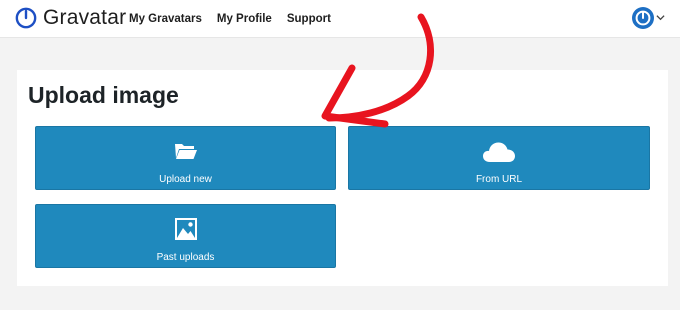 This screenshot has height=310, width=680. Describe the element at coordinates (309, 19) in the screenshot. I see `nav-support: Support` at that location.